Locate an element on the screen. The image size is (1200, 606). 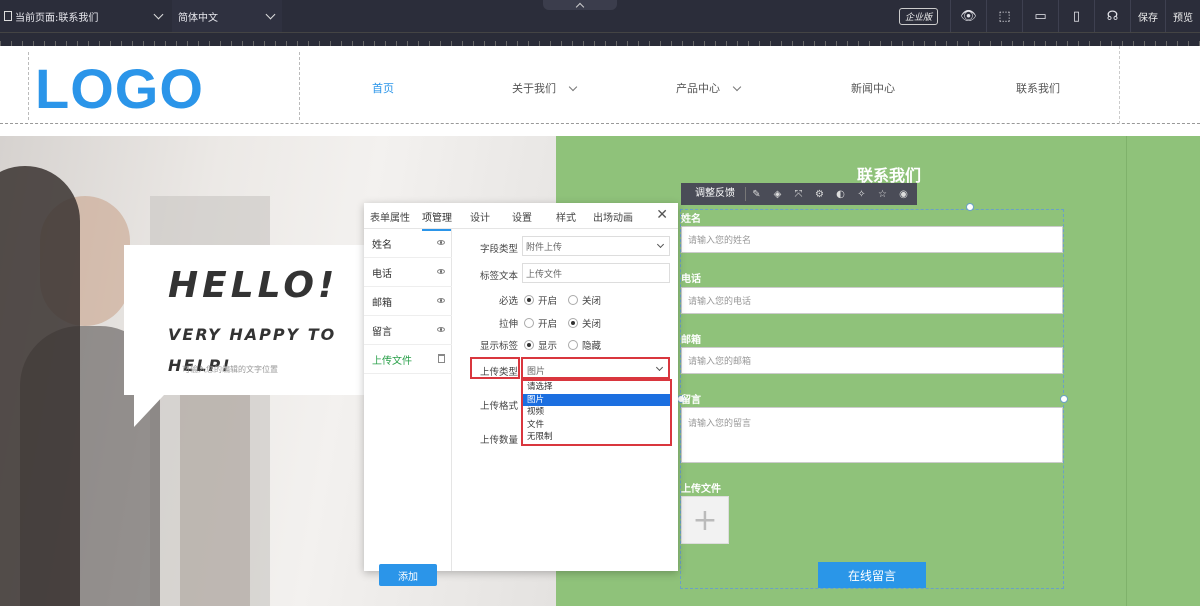
page-select: 当前页面:联系我们 is located at coordinates (85, 16).